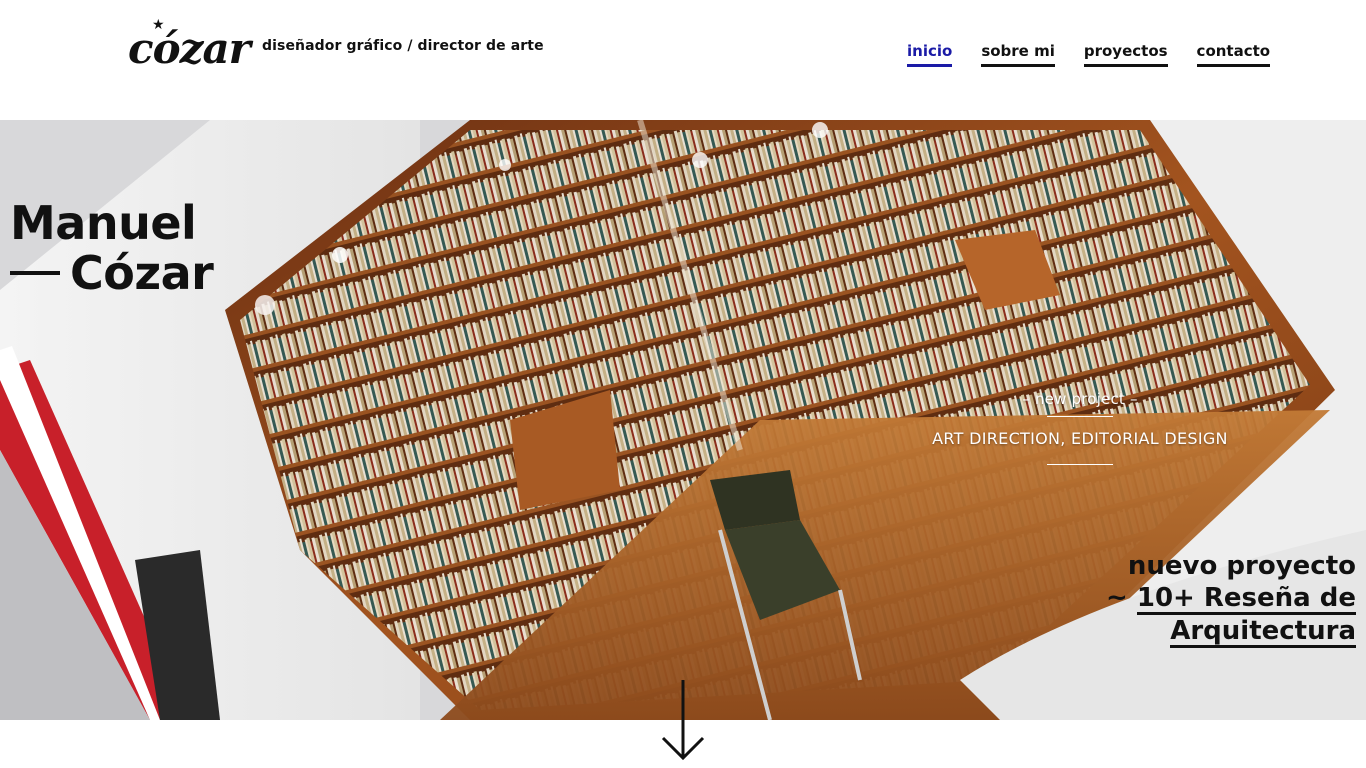 The height and width of the screenshot is (768, 1366). Describe the element at coordinates (930, 54) in the screenshot. I see `nav-item-inicio: inicio` at that location.